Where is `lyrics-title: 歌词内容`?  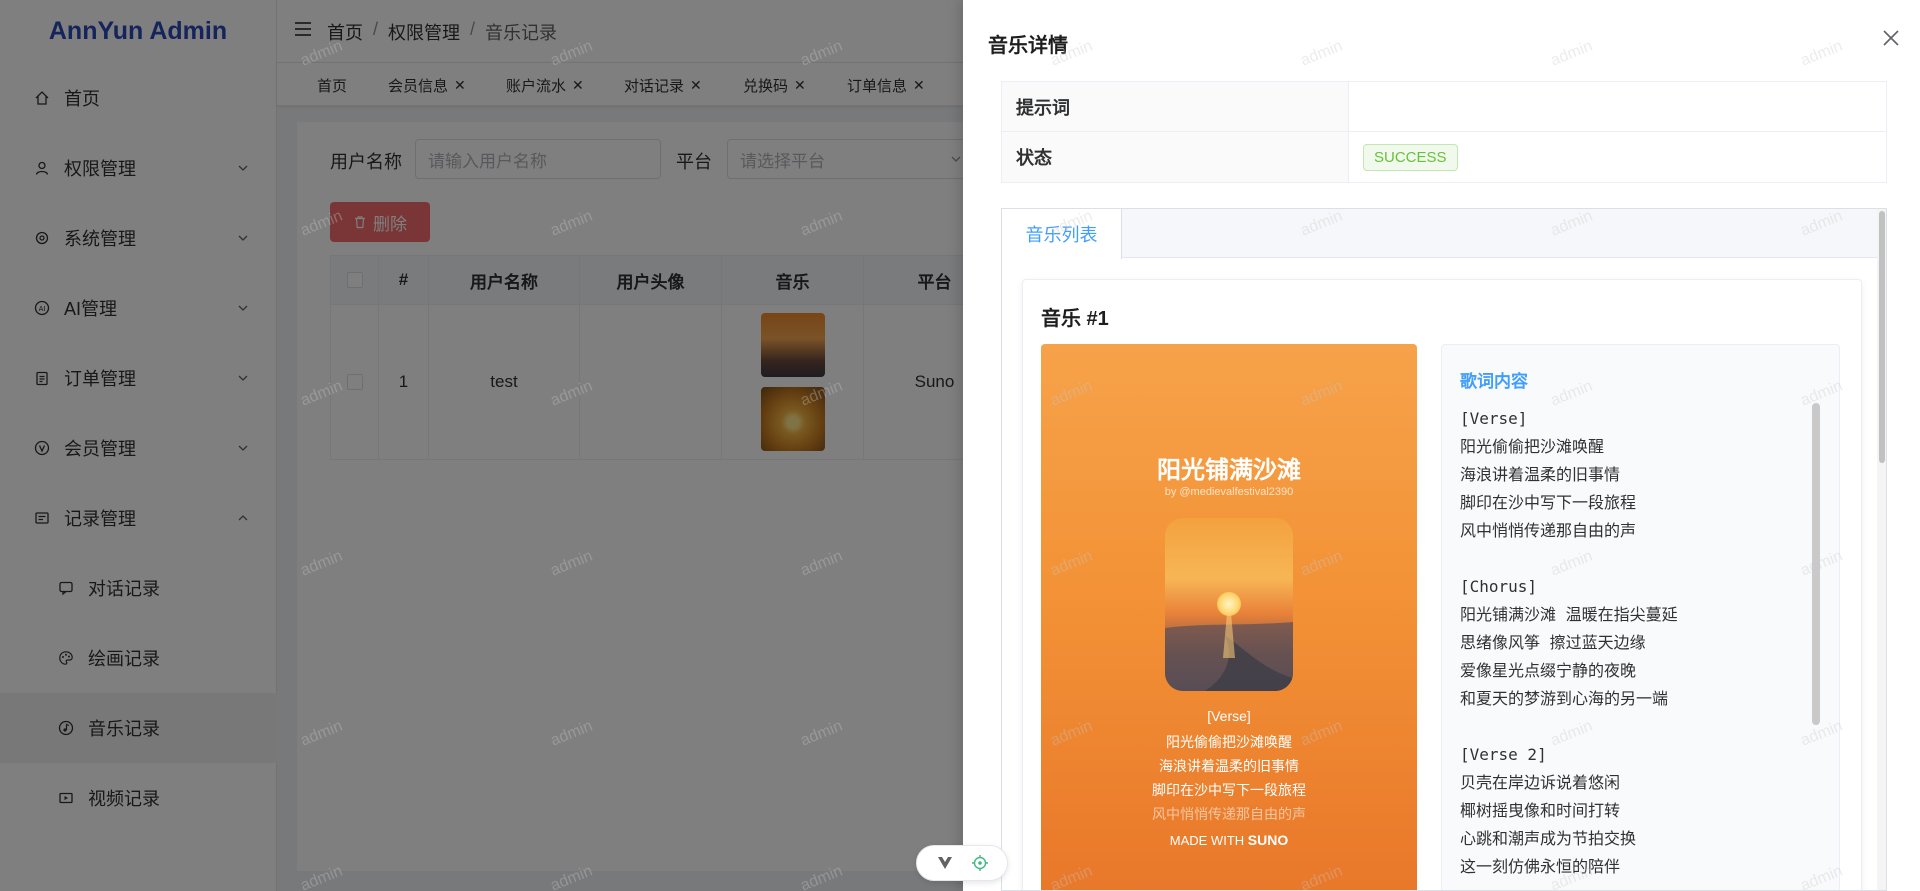 lyrics-title: 歌词内容 is located at coordinates (1494, 381).